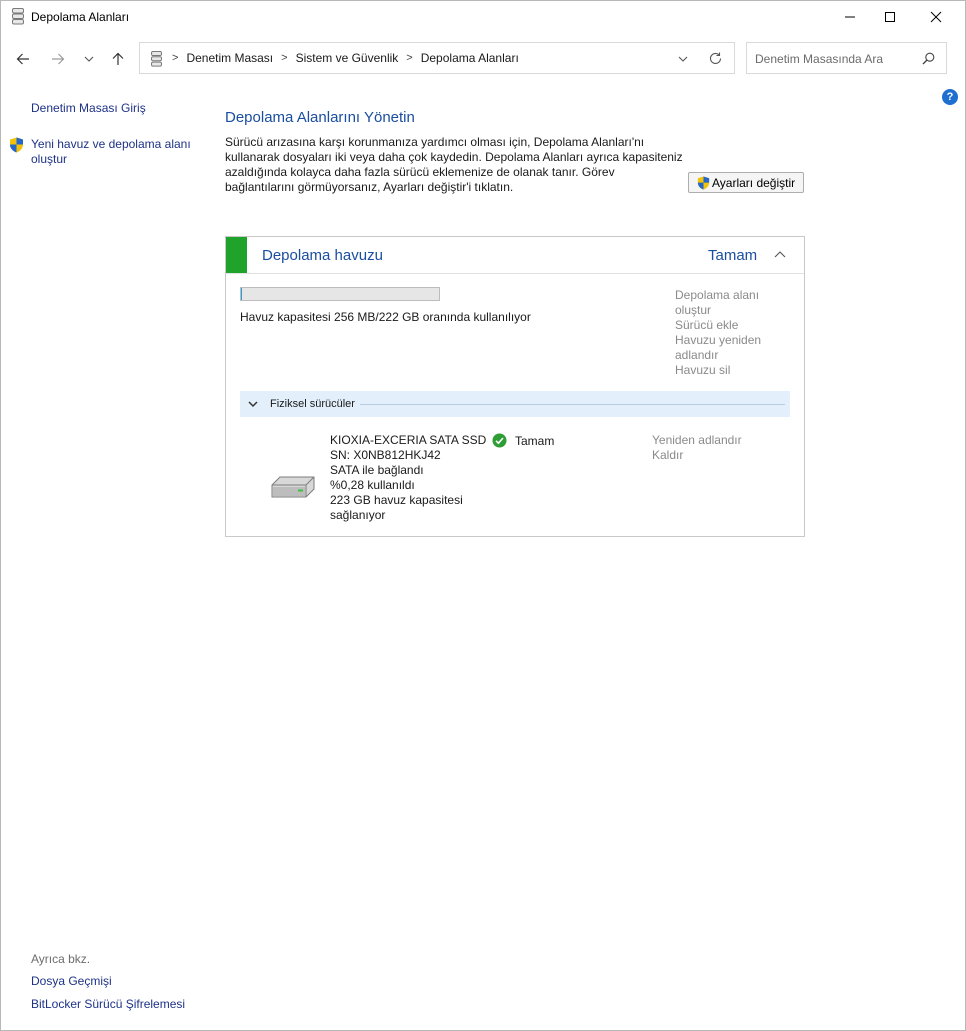 Image resolution: width=966 pixels, height=1031 pixels. I want to click on drive-actions: Yeniden adlandır Kaldır, so click(697, 448).